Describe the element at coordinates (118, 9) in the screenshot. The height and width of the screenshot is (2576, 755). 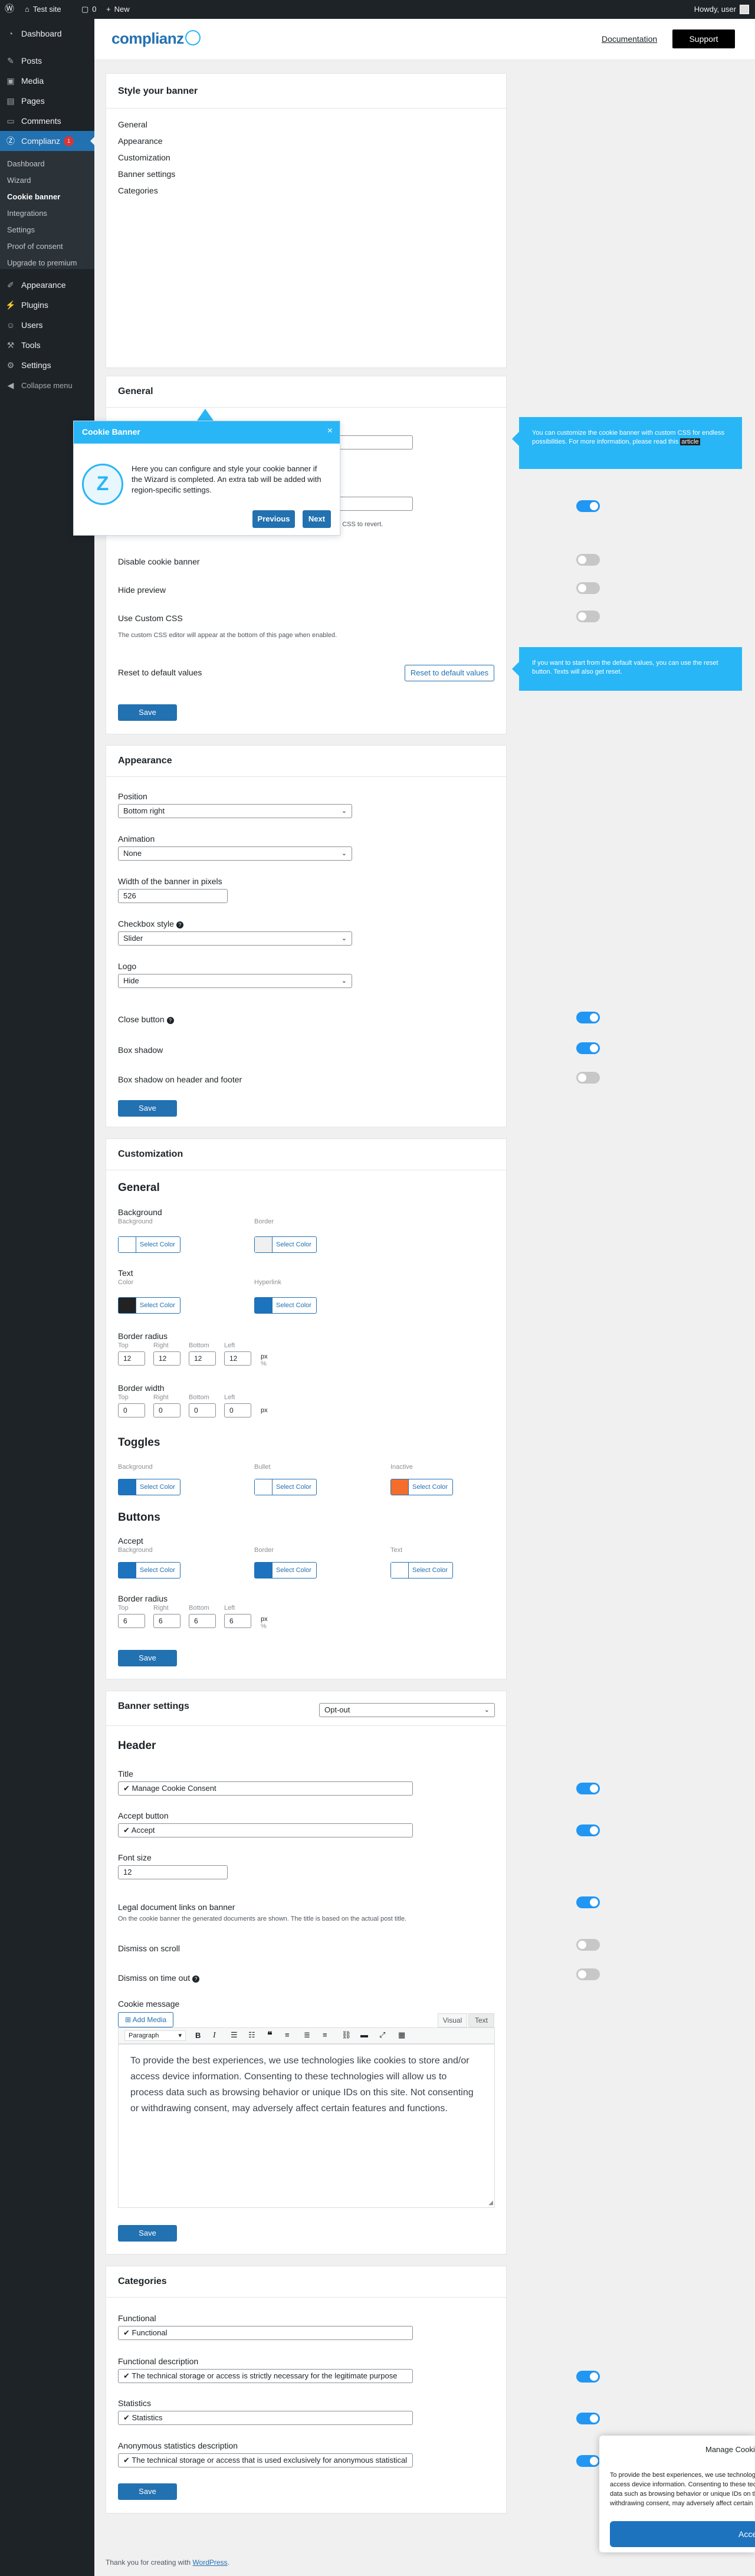
I see `new-content-link: + New` at that location.